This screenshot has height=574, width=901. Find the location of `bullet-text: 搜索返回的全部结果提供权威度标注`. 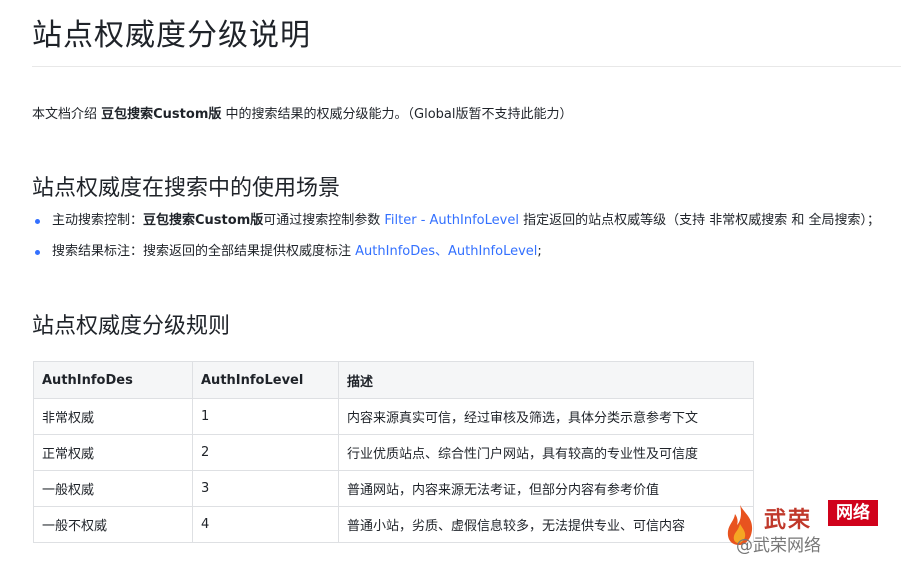

bullet-text: 搜索返回的全部结果提供权威度标注 is located at coordinates (249, 251).